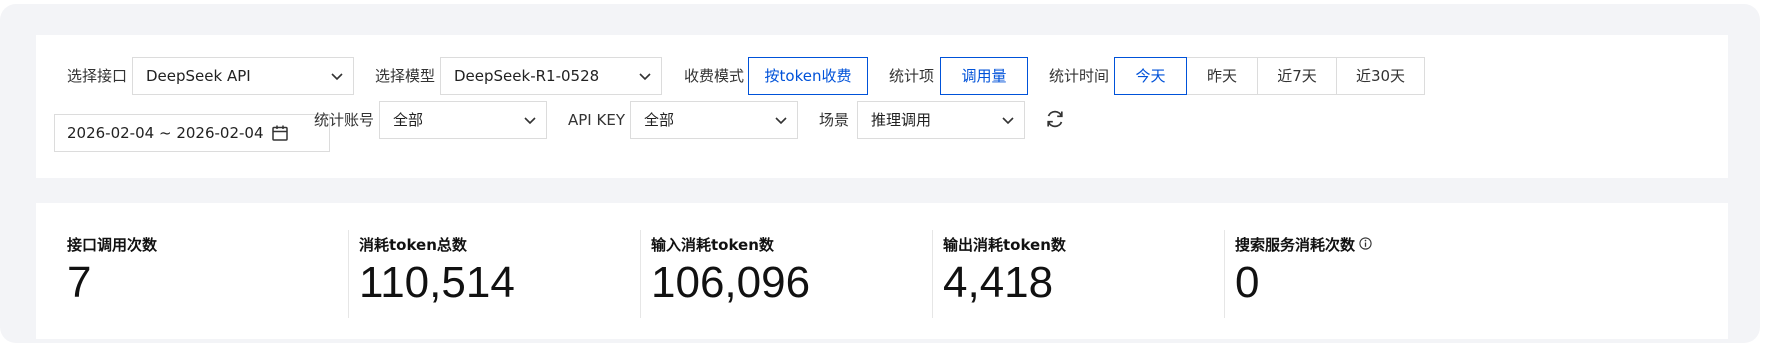  Describe the element at coordinates (1055, 119) in the screenshot. I see `refresh-icon` at that location.